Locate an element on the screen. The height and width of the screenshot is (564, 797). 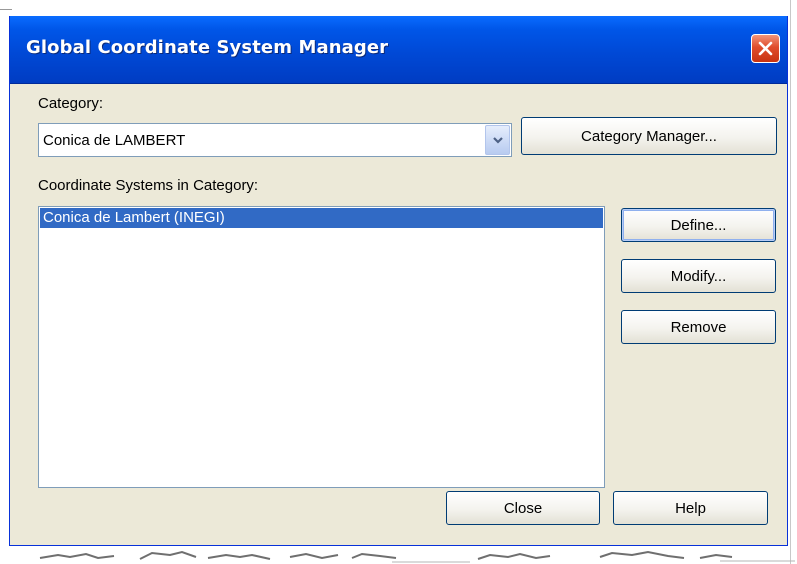
remove-button: Remove is located at coordinates (698, 327).